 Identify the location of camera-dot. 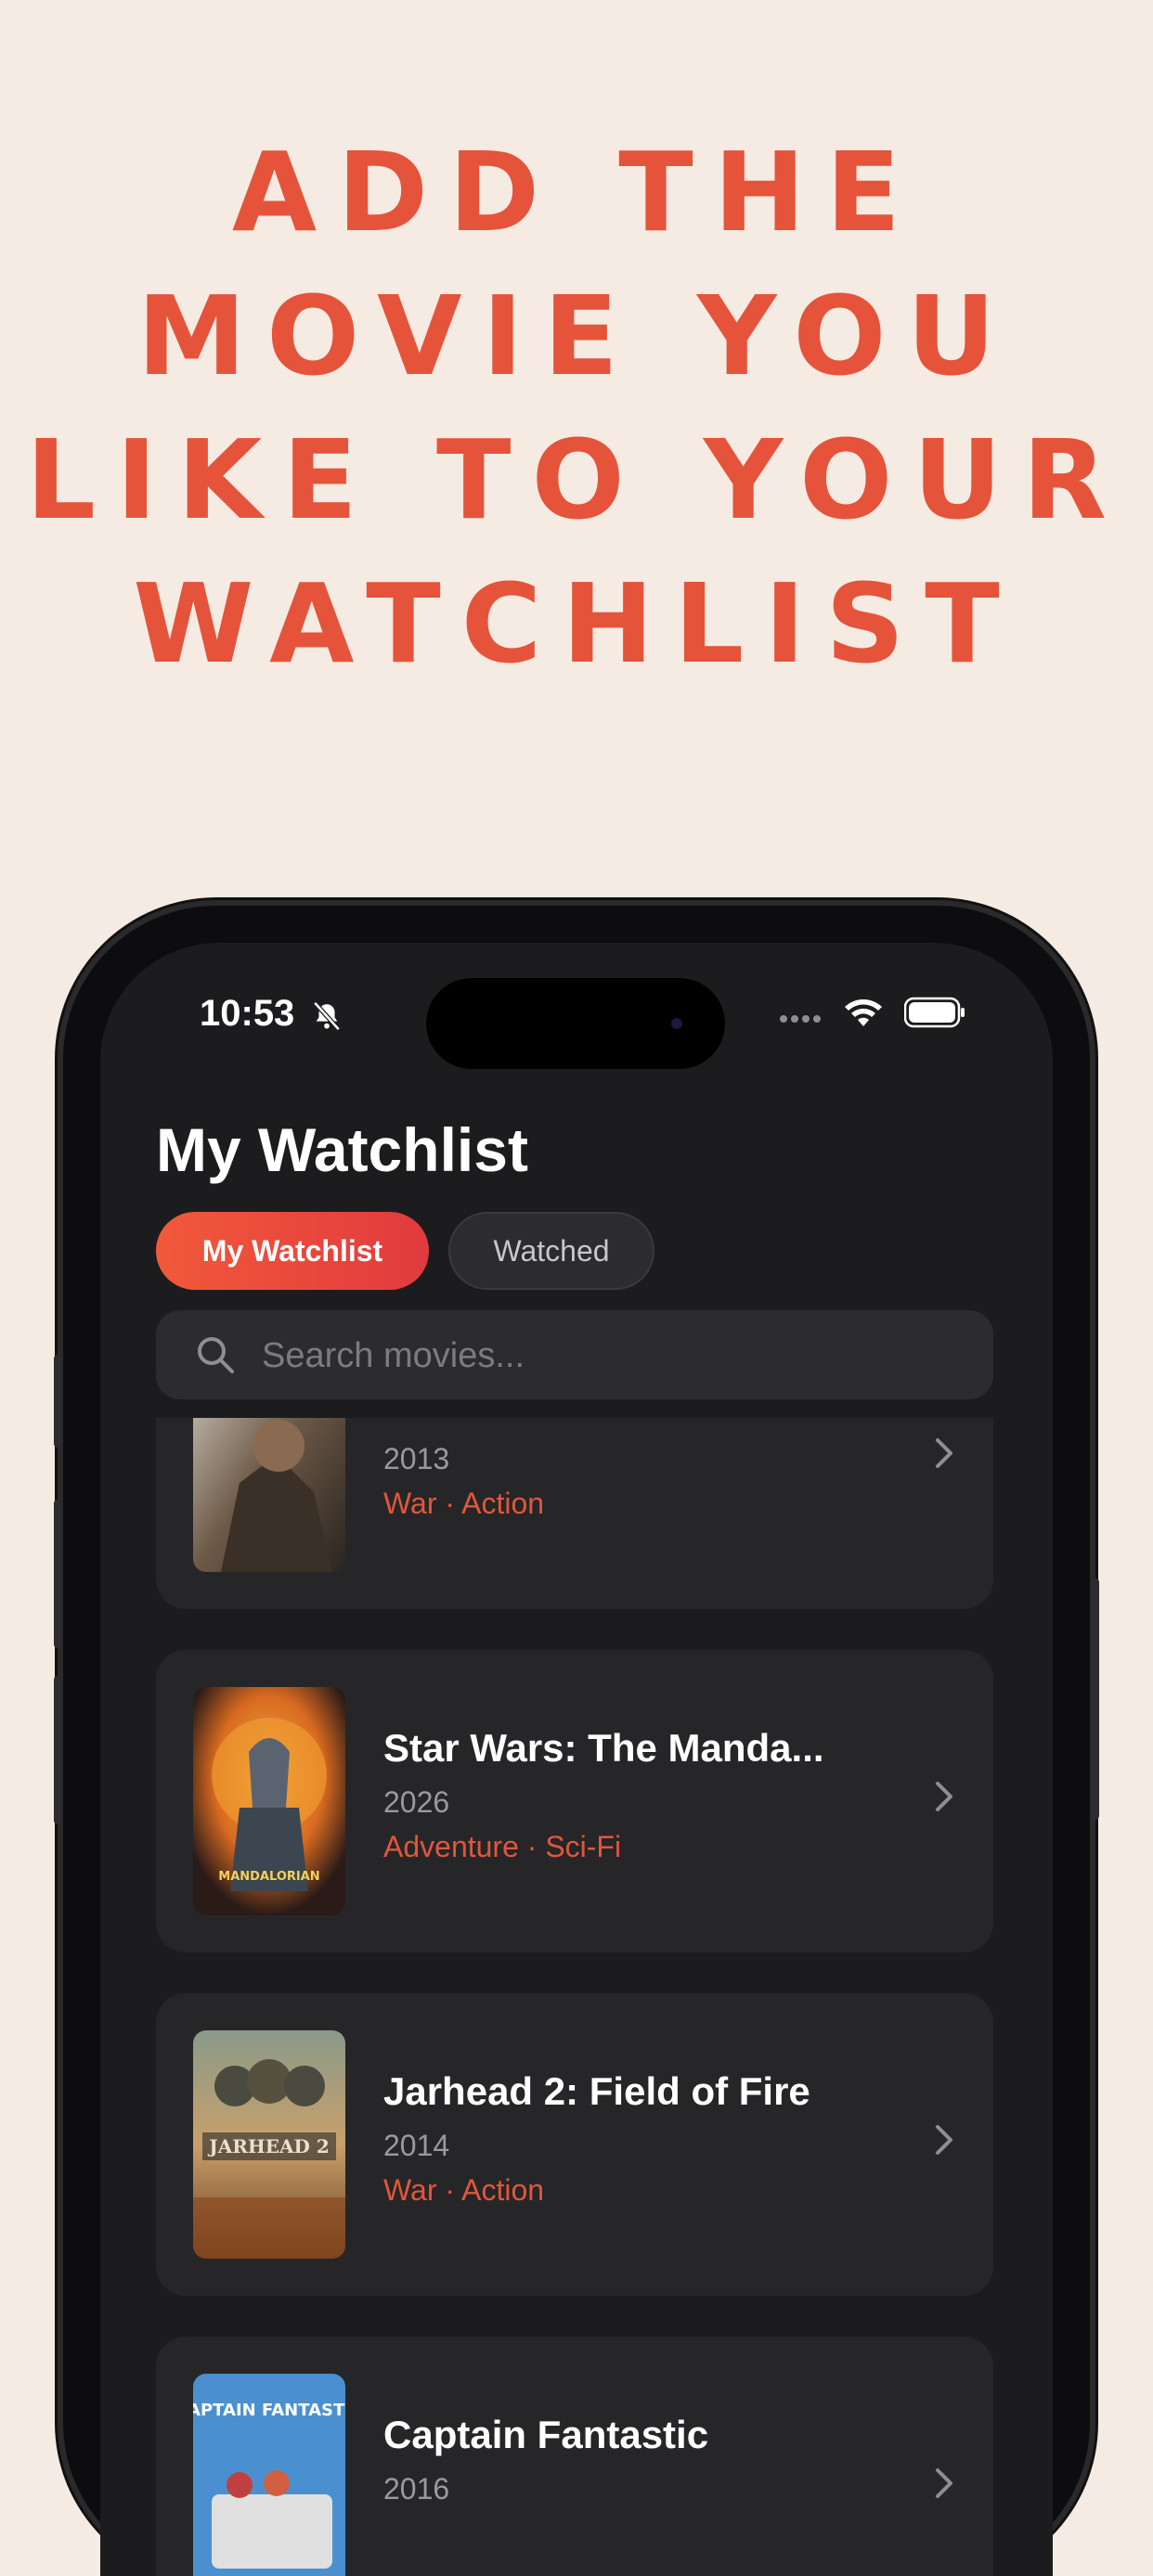
(676, 1023).